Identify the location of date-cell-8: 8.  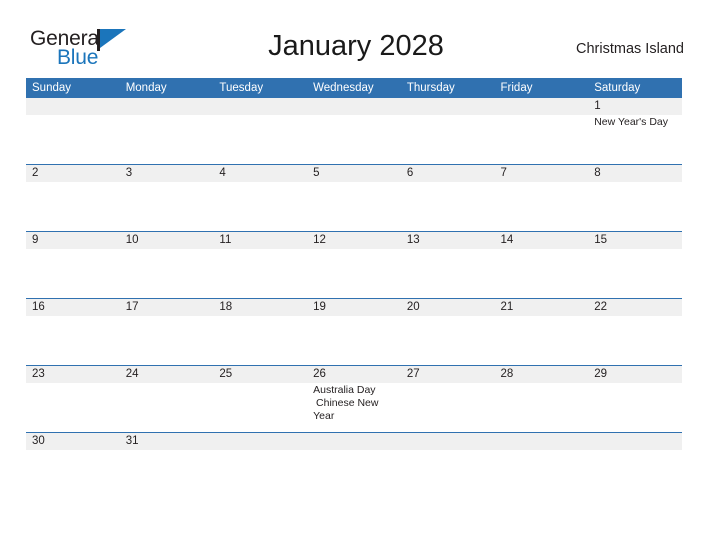
(635, 173).